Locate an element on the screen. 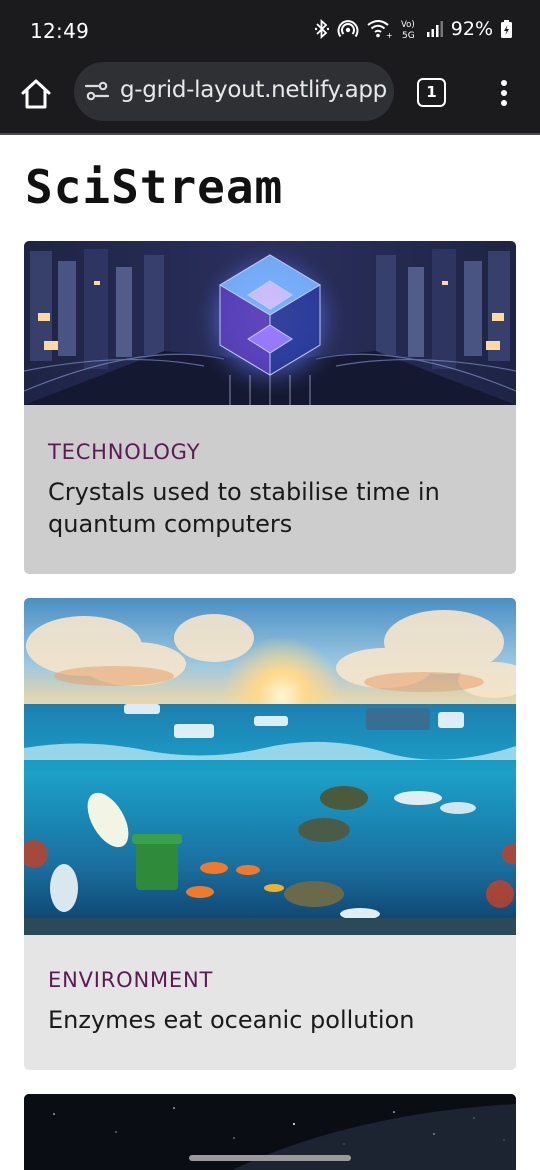 This screenshot has width=540, height=1170. volte-5g-icon: Vo) 5G is located at coordinates (410, 29).